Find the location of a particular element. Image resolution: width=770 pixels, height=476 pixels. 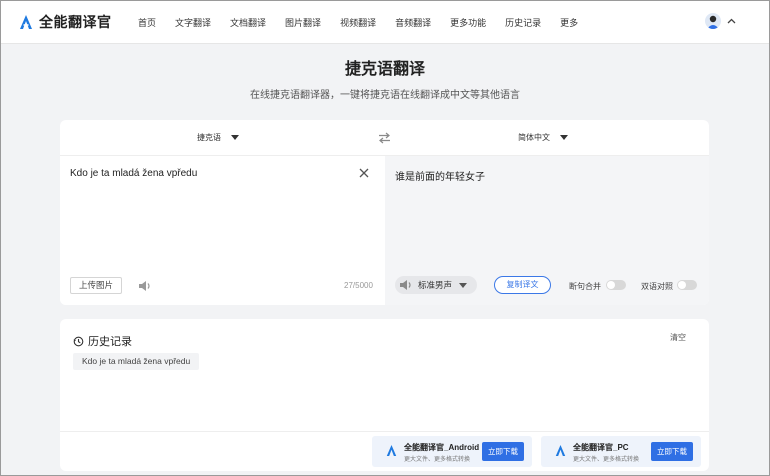

nav-home: 首页 is located at coordinates (147, 22).